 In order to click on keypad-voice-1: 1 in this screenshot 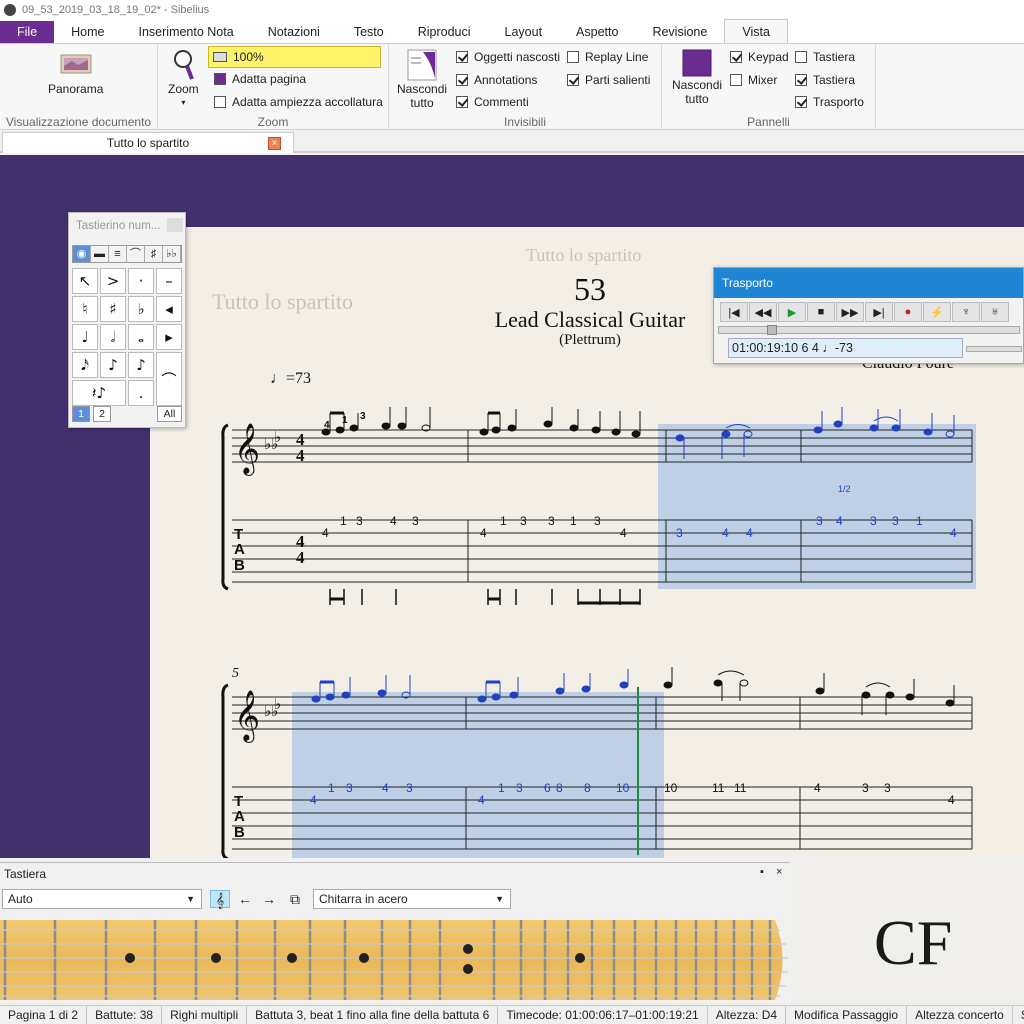, I will do `click(81, 414)`.